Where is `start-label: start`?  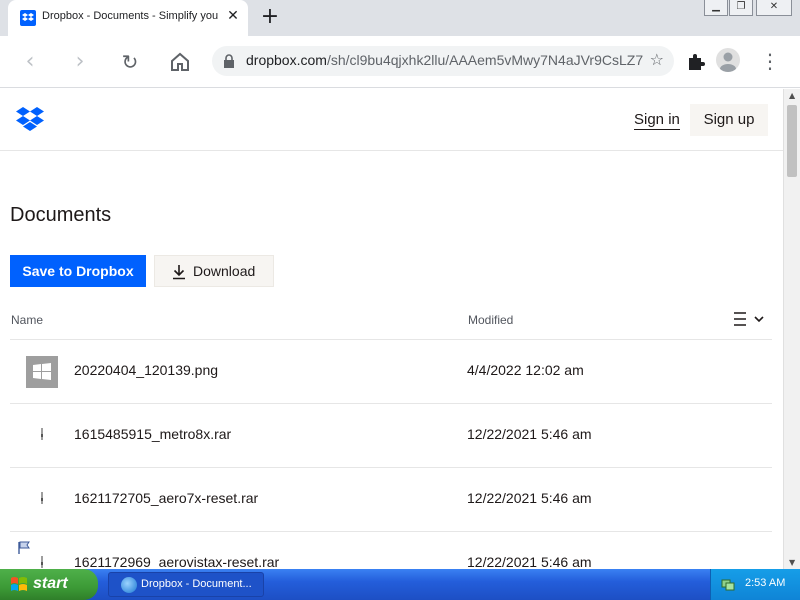
start-label: start is located at coordinates (50, 583).